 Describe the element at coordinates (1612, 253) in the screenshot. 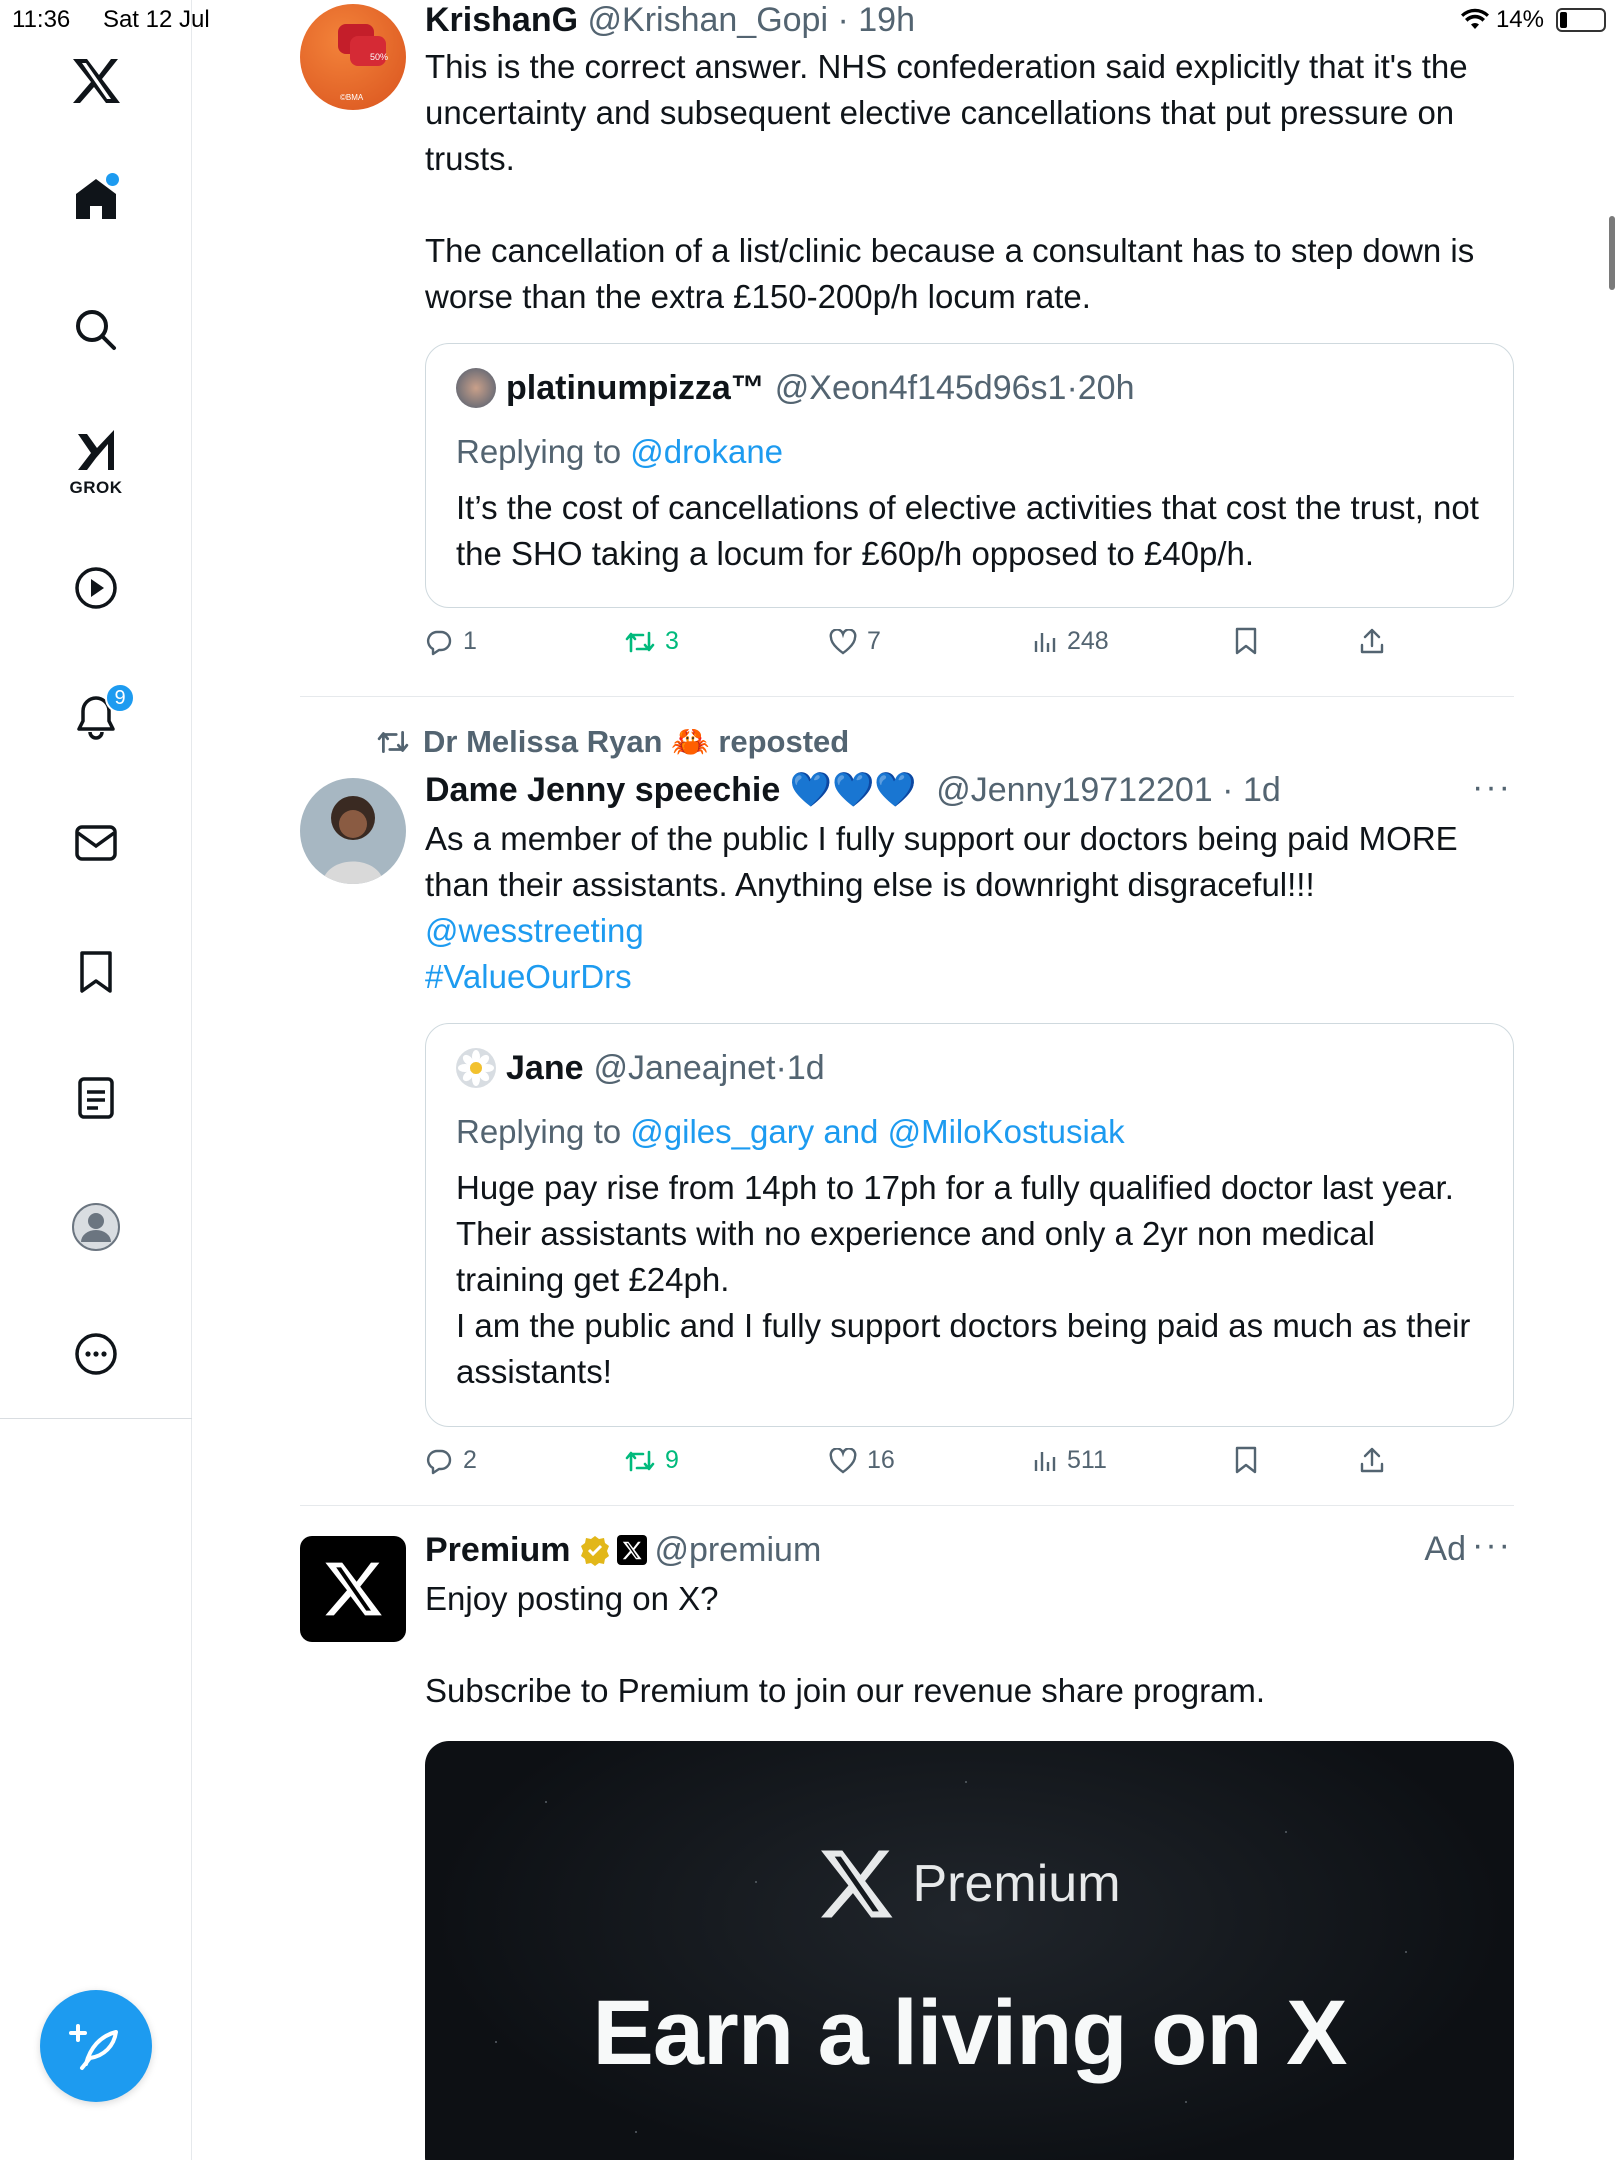

I see `scrollbar-thumb` at that location.